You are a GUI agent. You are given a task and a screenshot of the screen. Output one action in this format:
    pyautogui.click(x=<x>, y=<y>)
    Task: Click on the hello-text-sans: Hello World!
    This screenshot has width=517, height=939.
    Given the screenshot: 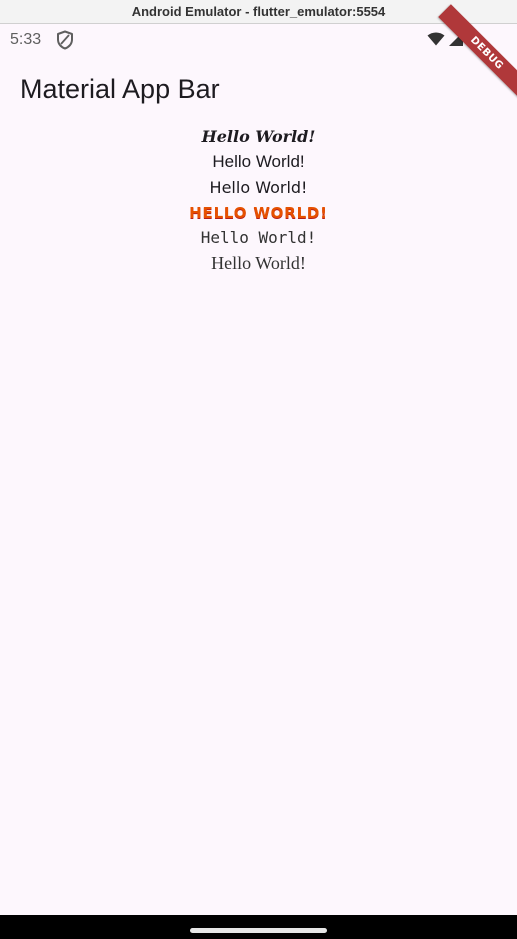 What is the action you would take?
    pyautogui.click(x=258, y=161)
    